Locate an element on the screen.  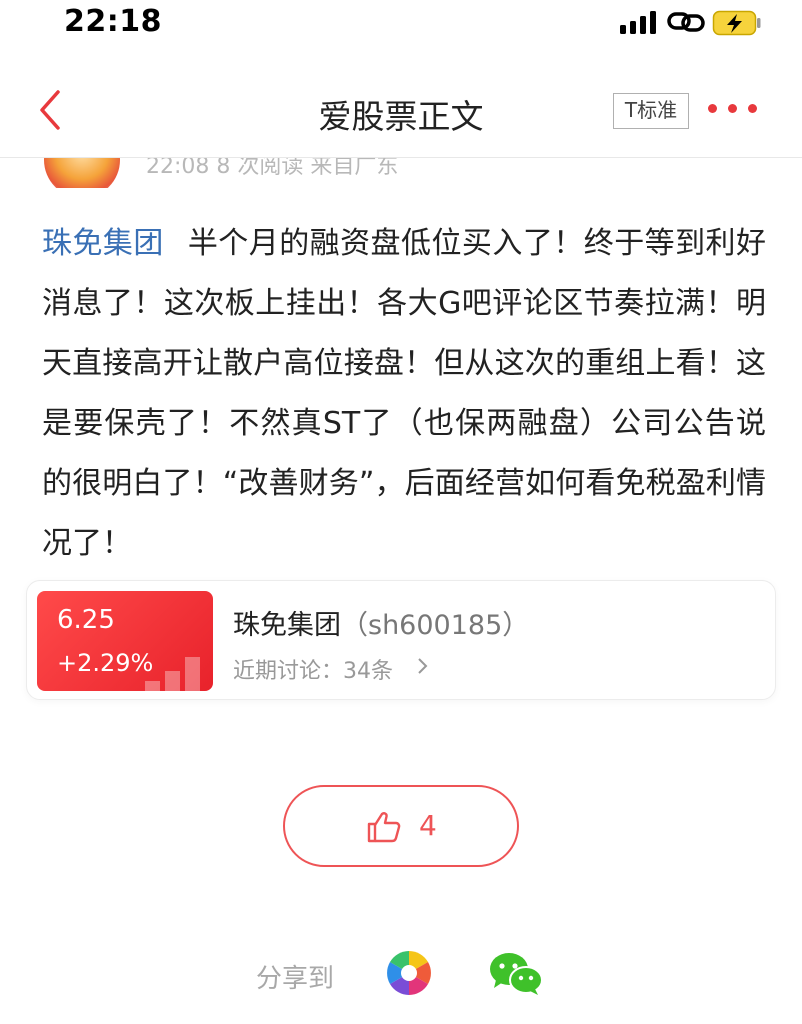
stock-name: 珠免集团（sh600185） is located at coordinates (381, 625).